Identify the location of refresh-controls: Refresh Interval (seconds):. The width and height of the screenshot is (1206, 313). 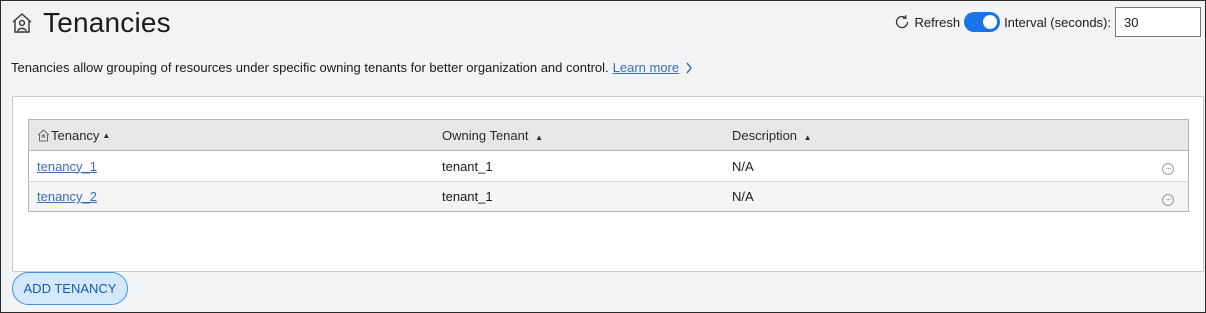
(1047, 22).